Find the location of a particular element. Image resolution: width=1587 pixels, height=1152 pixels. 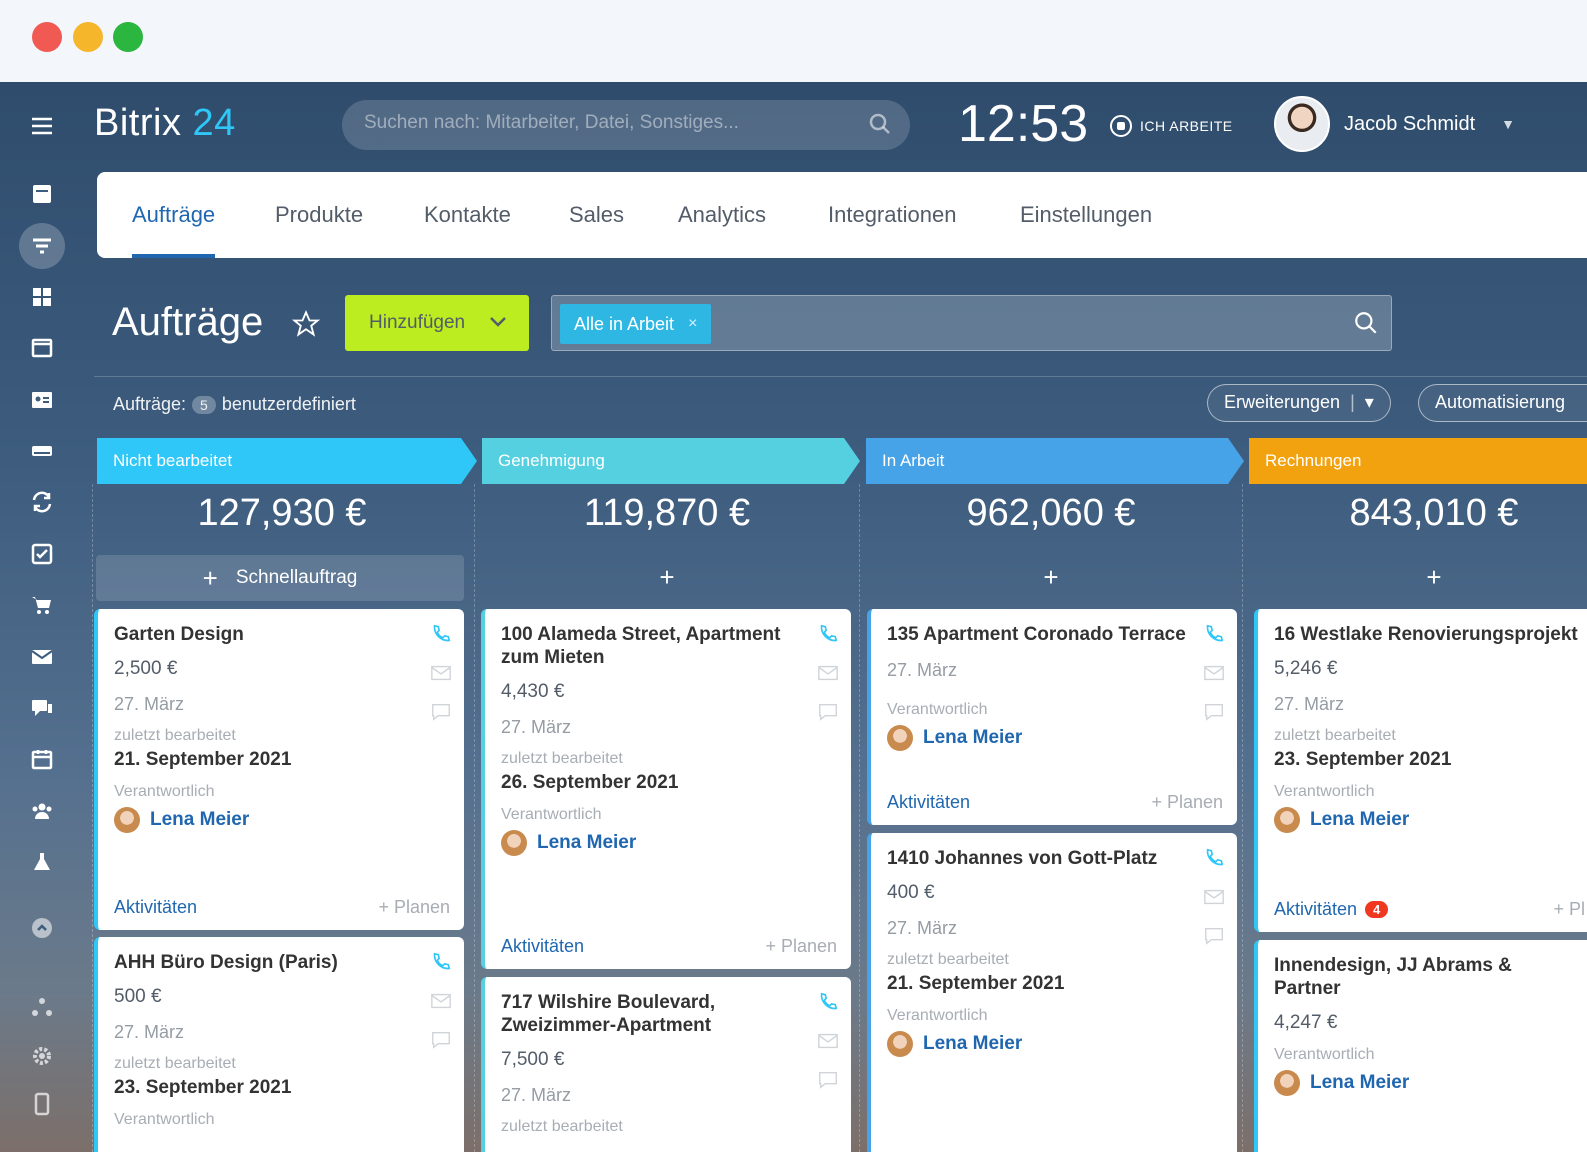

tab-auftraege: Aufträge is located at coordinates (174, 230).